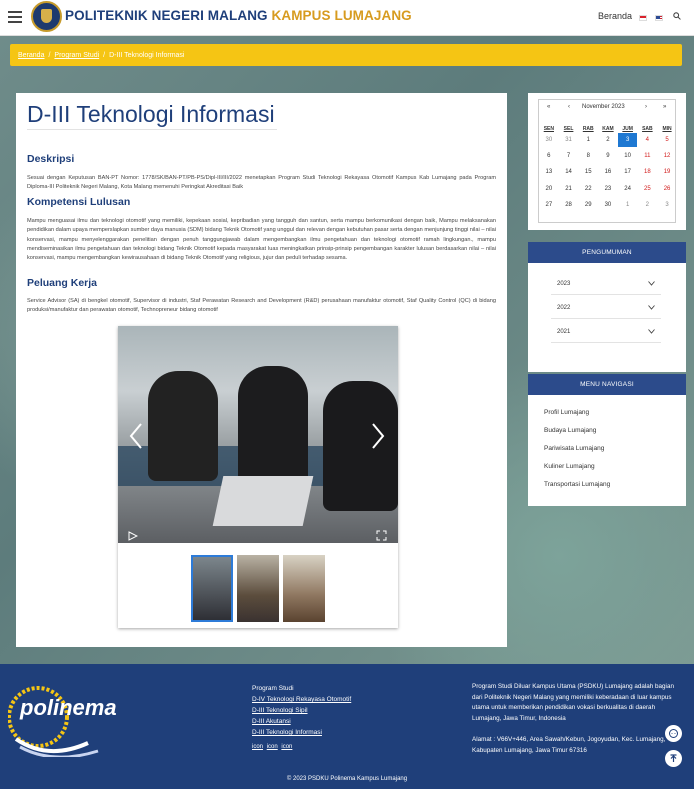 This screenshot has height=789, width=694. Describe the element at coordinates (151, 114) in the screenshot. I see `page-title: D-III Teknologi Informasi` at that location.